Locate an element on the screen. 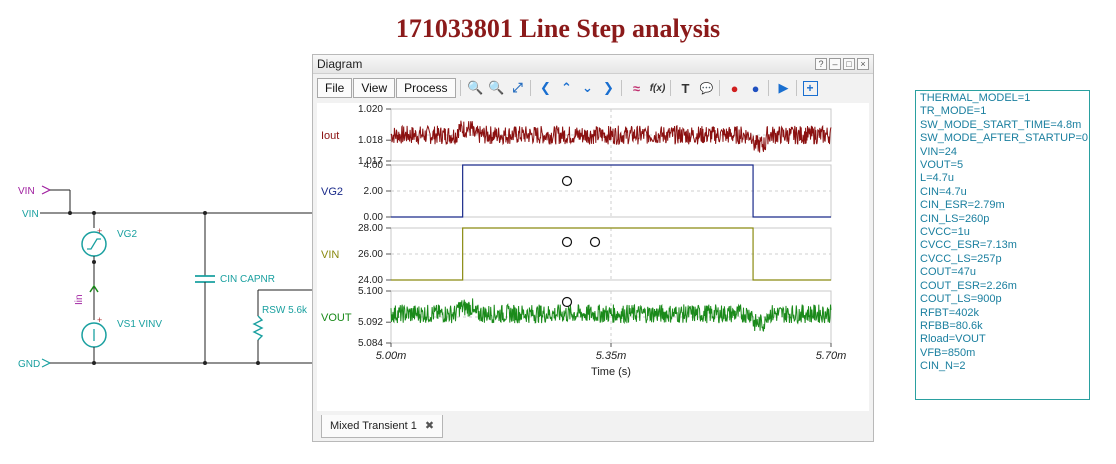  add-panel-icon: + is located at coordinates (810, 88).